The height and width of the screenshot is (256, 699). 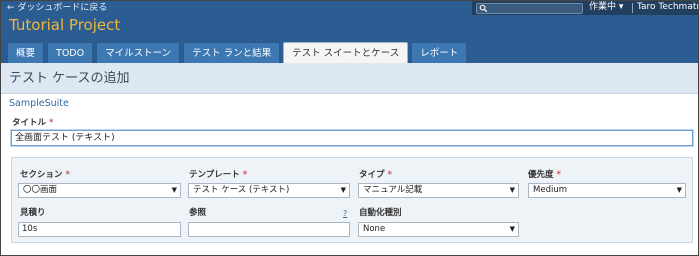 What do you see at coordinates (40, 190) in the screenshot?
I see `section-value: 〇〇画面` at bounding box center [40, 190].